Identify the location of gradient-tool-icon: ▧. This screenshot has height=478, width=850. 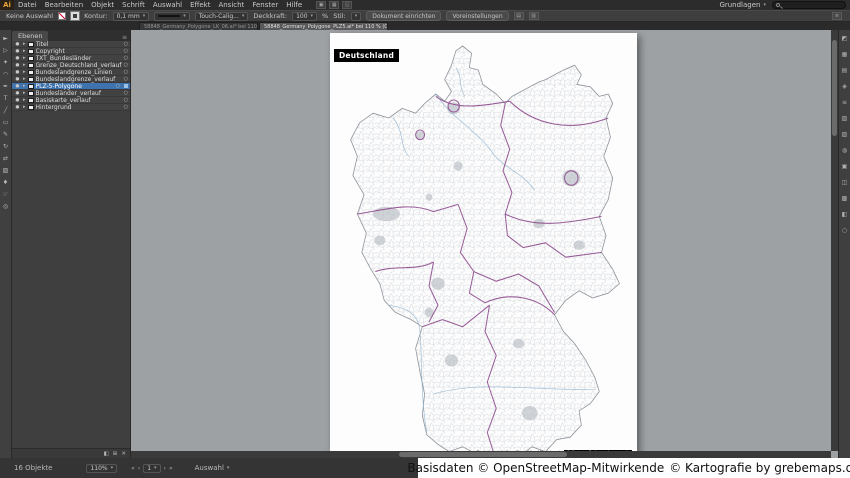
(6, 170).